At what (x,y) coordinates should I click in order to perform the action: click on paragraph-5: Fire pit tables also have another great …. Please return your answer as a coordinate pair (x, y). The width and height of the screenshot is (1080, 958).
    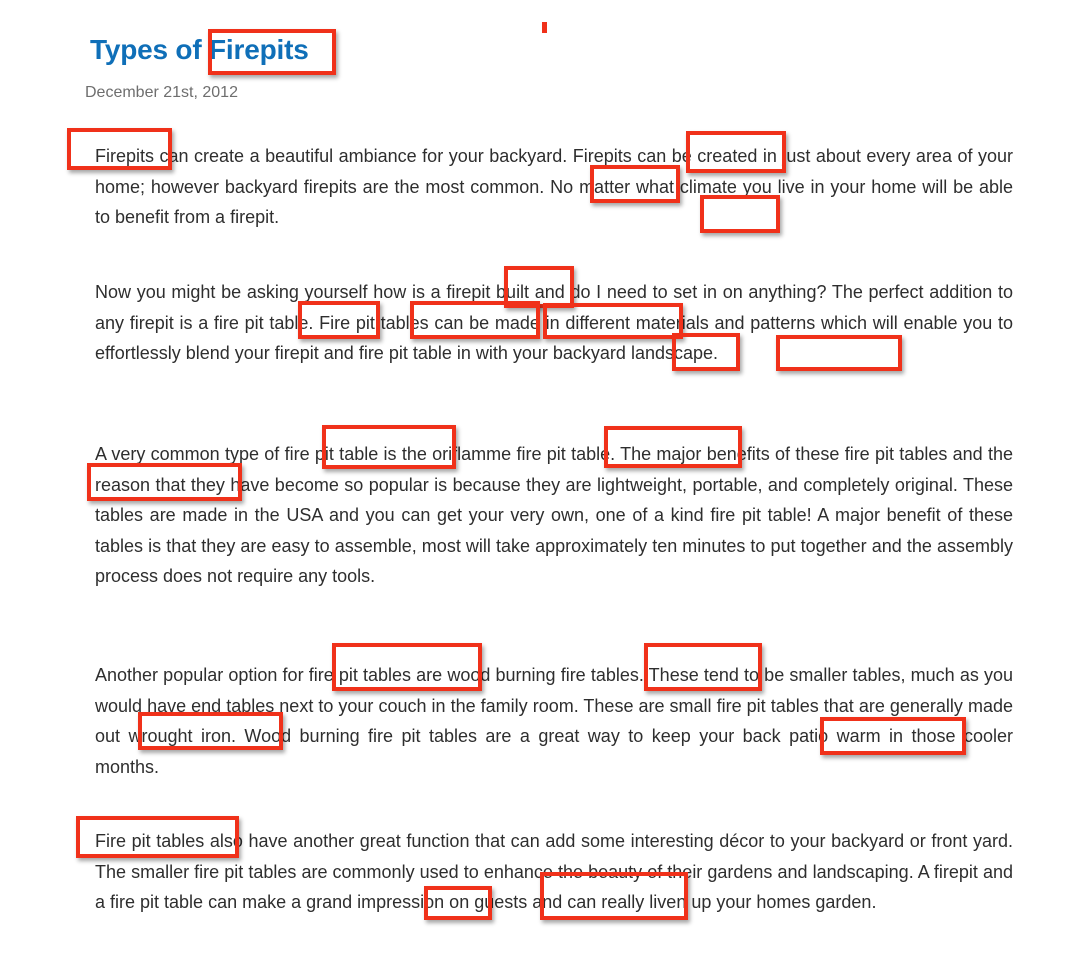
    Looking at the image, I should click on (554, 871).